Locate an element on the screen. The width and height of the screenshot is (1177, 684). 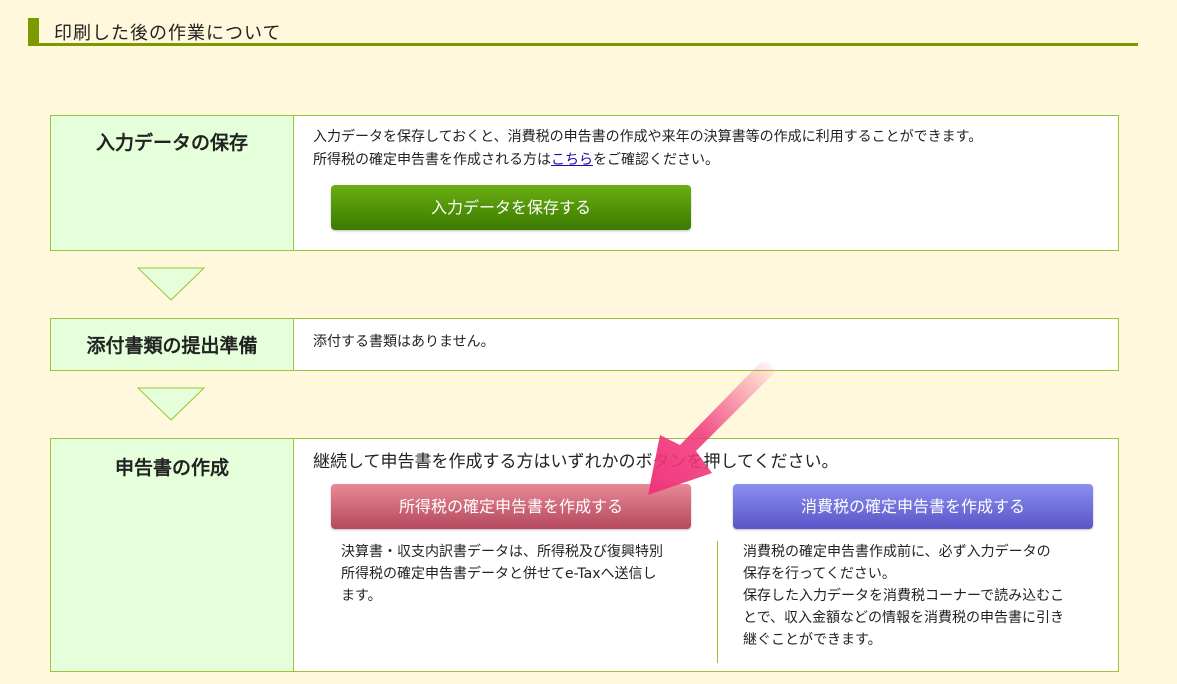
save-data-button: 入力データを保存する is located at coordinates (511, 207).